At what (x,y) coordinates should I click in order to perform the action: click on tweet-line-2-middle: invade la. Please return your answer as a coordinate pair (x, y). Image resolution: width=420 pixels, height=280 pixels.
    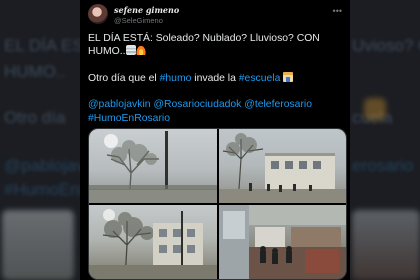
    Looking at the image, I should click on (215, 78).